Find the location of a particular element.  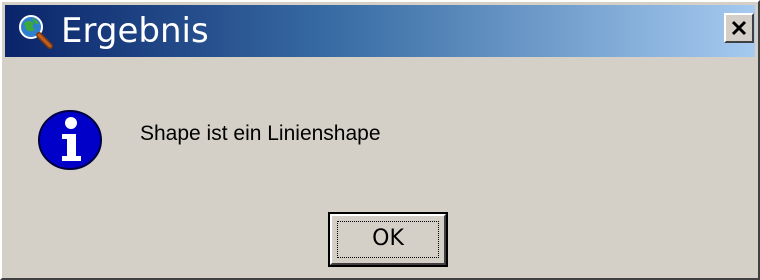

ok-button: OK is located at coordinates (388, 239).